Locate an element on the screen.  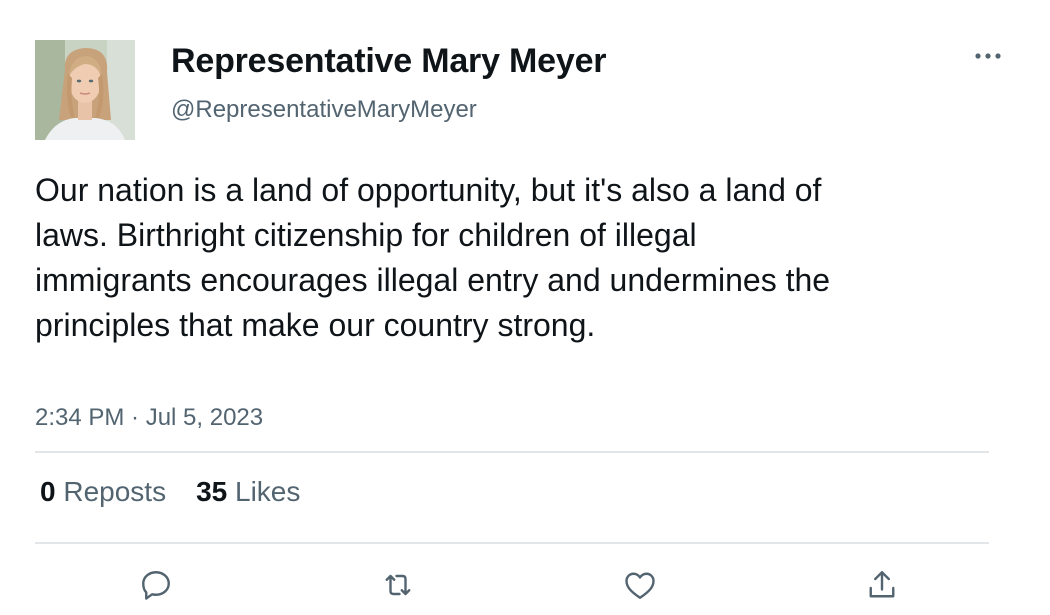
more-options-button is located at coordinates (988, 56).